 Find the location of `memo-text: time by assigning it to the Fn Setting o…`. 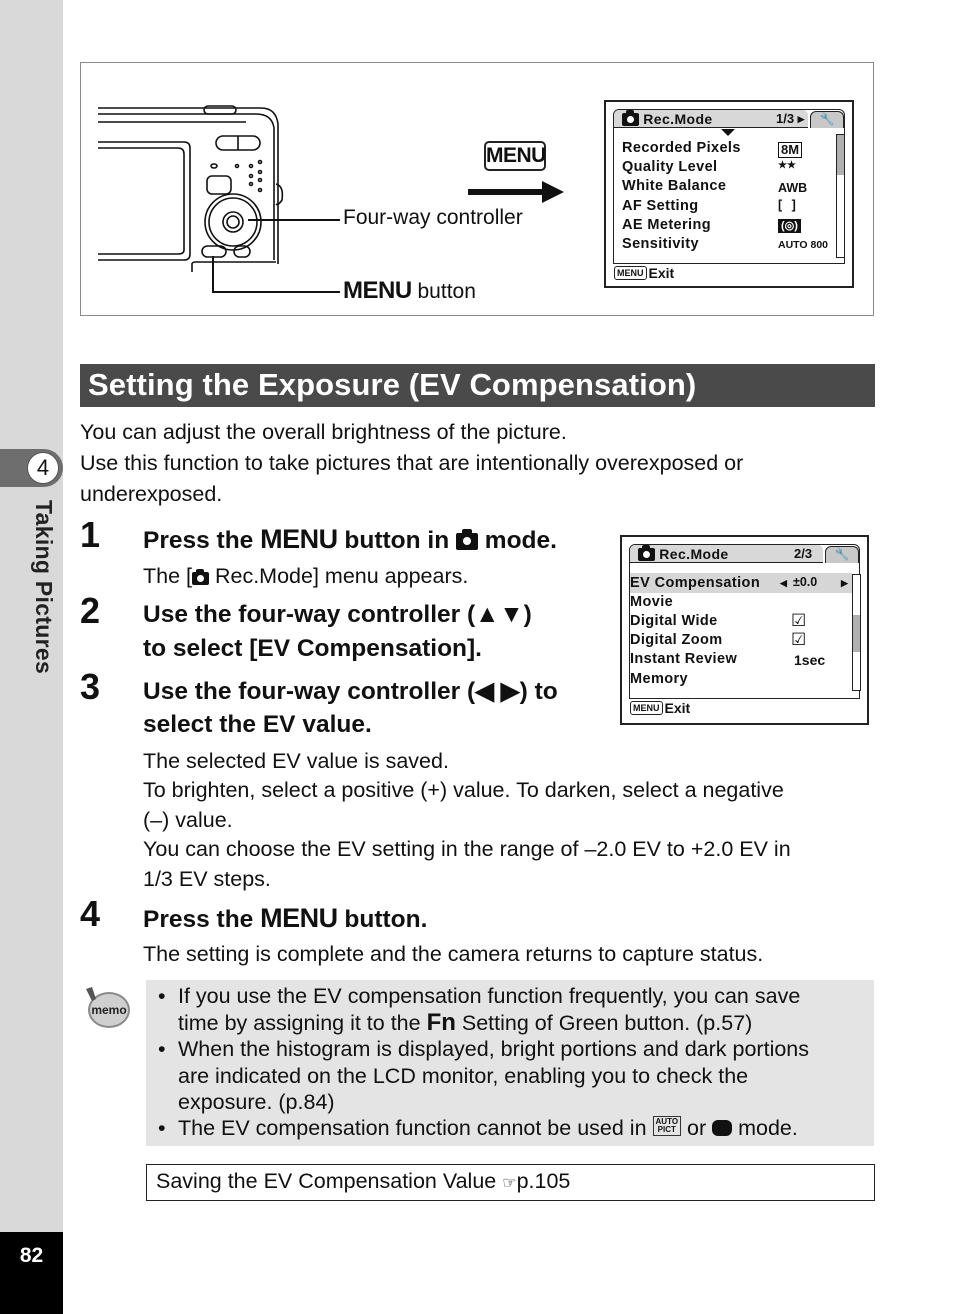

memo-text: time by assigning it to the Fn Setting o… is located at coordinates (513, 1022).